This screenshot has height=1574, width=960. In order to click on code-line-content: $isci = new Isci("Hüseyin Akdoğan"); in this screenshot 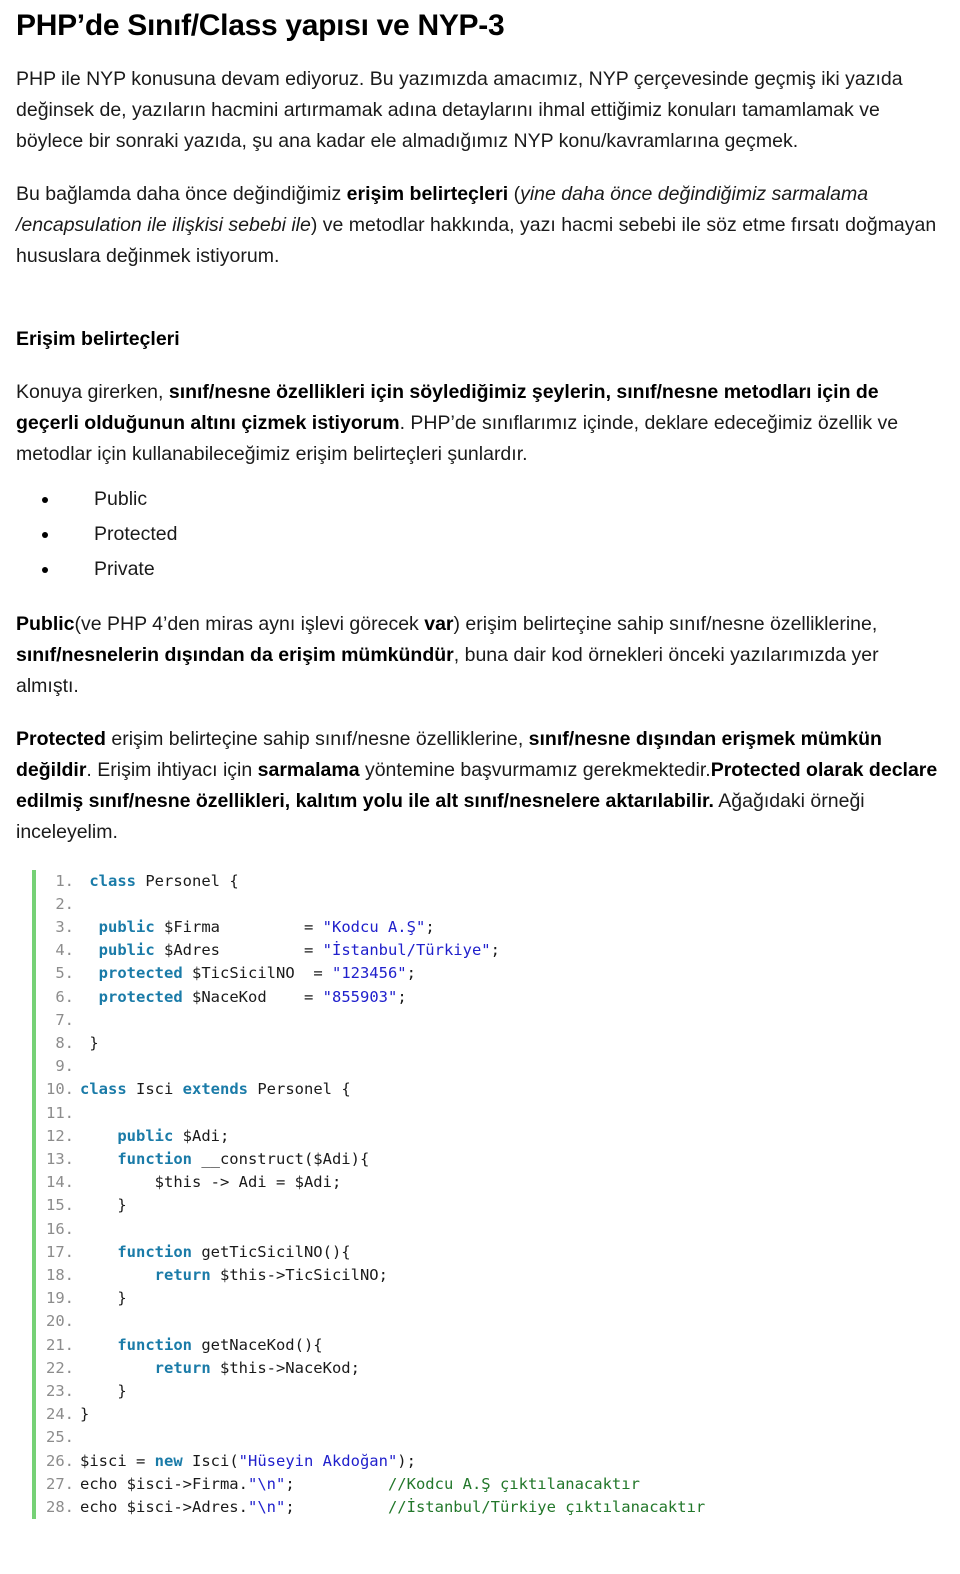, I will do `click(248, 1461)`.